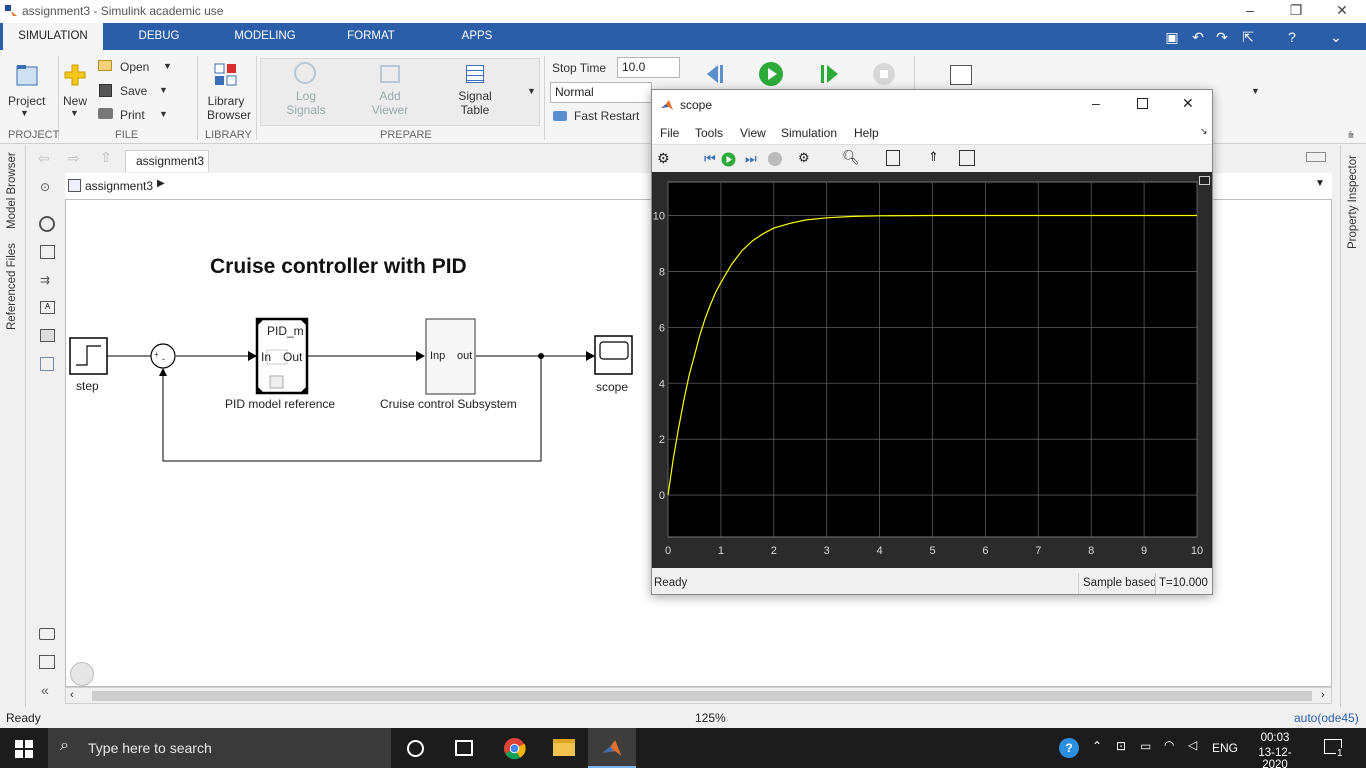 The height and width of the screenshot is (768, 1366). I want to click on forward-icon: ⇨, so click(74, 158).